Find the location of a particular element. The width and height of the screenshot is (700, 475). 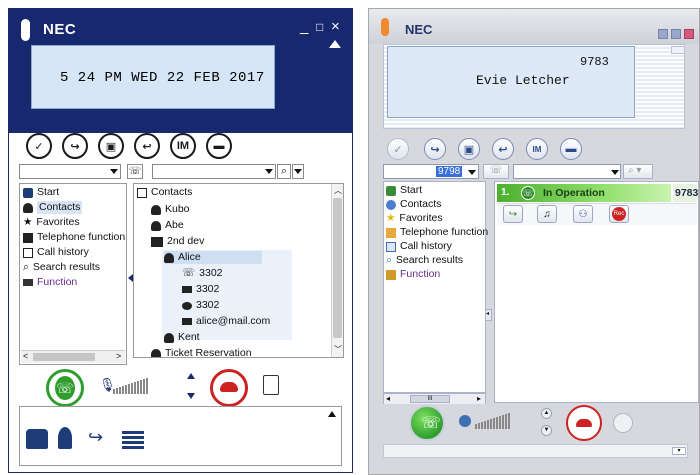

line-select: 9798 is located at coordinates (431, 171).